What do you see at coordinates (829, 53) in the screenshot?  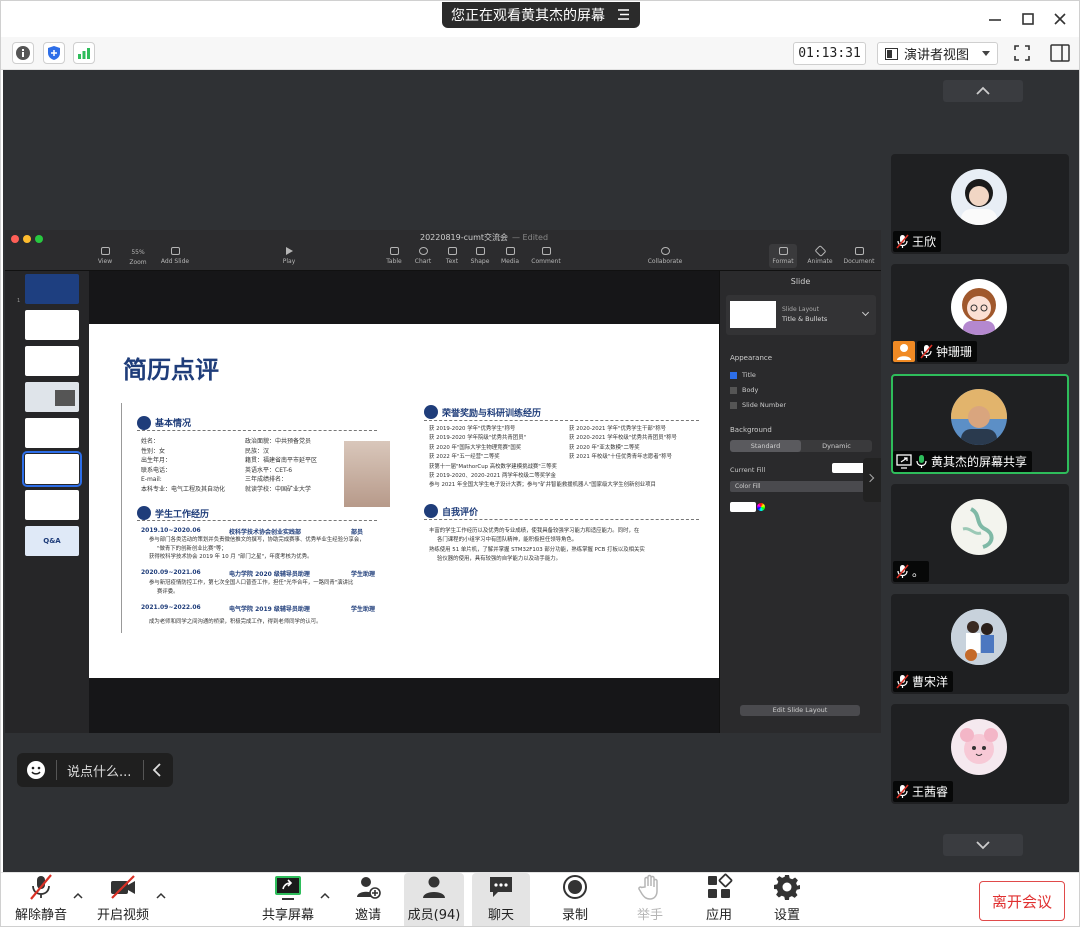 I see `meeting-timer: 01:13:31` at bounding box center [829, 53].